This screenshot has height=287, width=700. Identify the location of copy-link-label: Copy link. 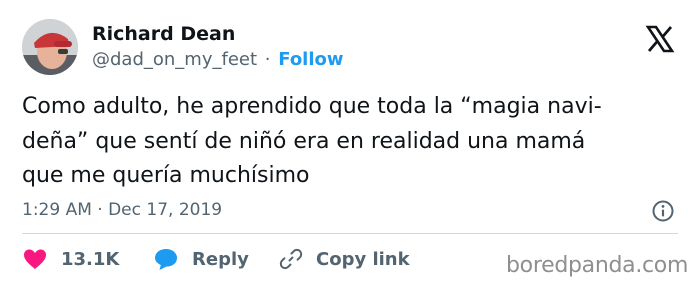
(363, 259).